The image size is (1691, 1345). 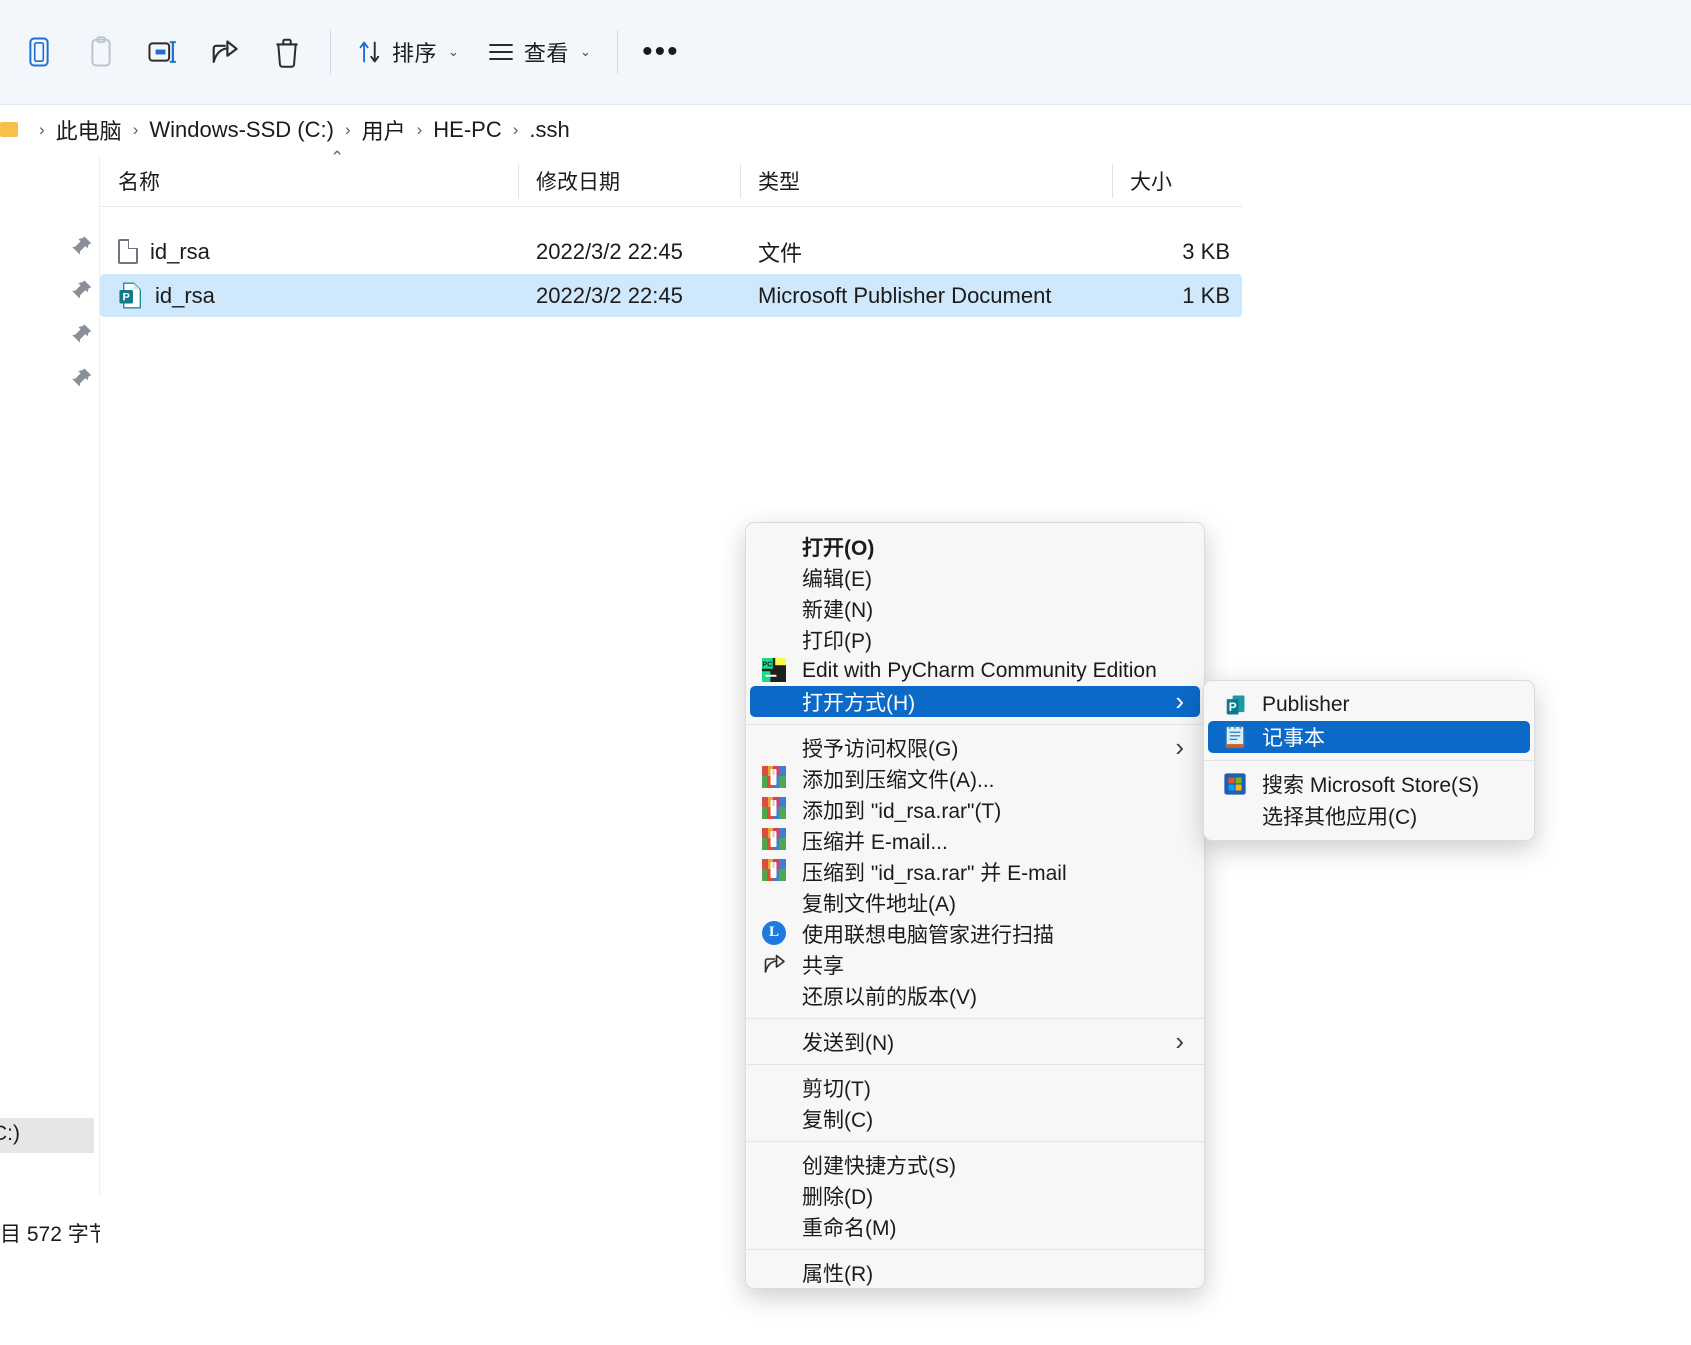 What do you see at coordinates (975, 964) in the screenshot?
I see `context-menu-item-13: 共享` at bounding box center [975, 964].